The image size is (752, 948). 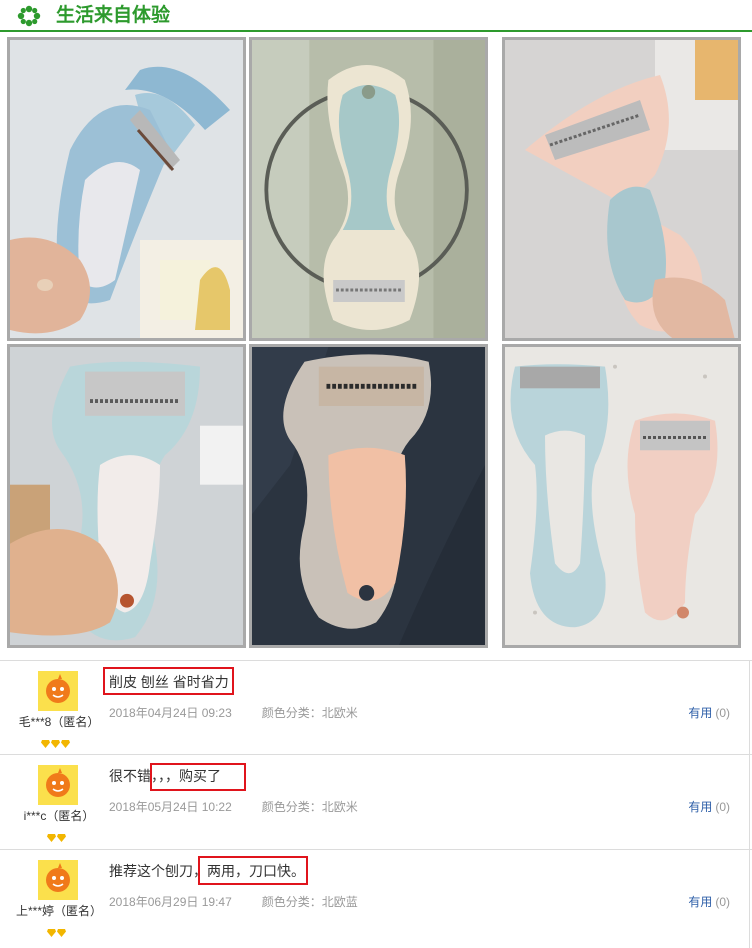 I want to click on panel-border, so click(x=749, y=804).